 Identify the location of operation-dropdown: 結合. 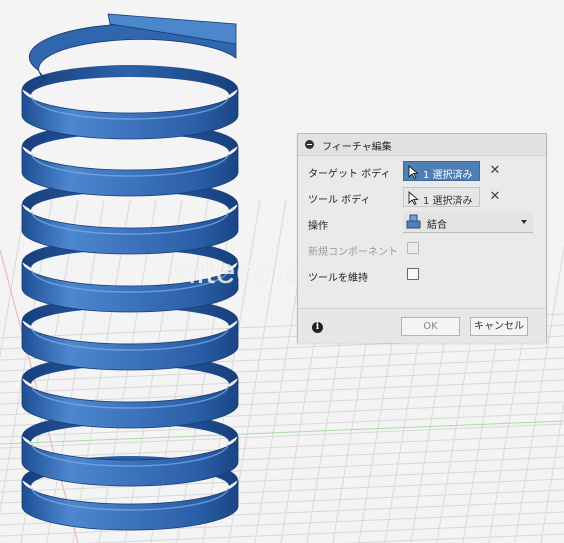
(468, 222).